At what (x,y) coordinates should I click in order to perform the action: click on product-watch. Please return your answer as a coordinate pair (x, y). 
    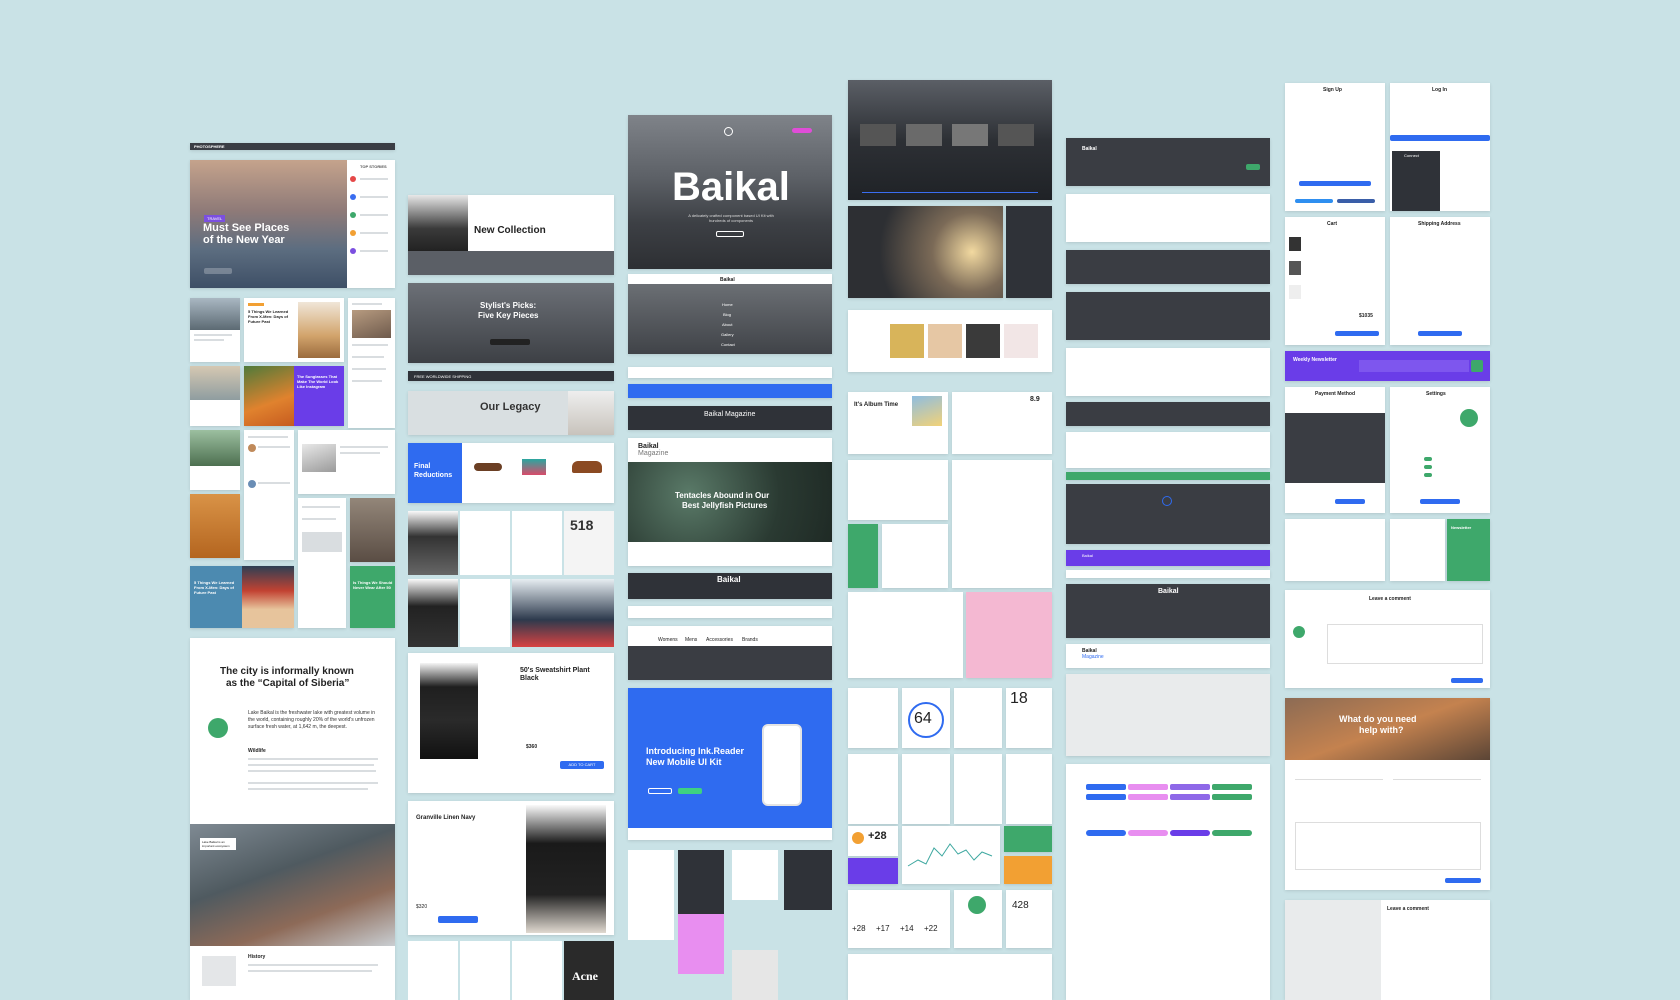
    Looking at the image, I should click on (537, 543).